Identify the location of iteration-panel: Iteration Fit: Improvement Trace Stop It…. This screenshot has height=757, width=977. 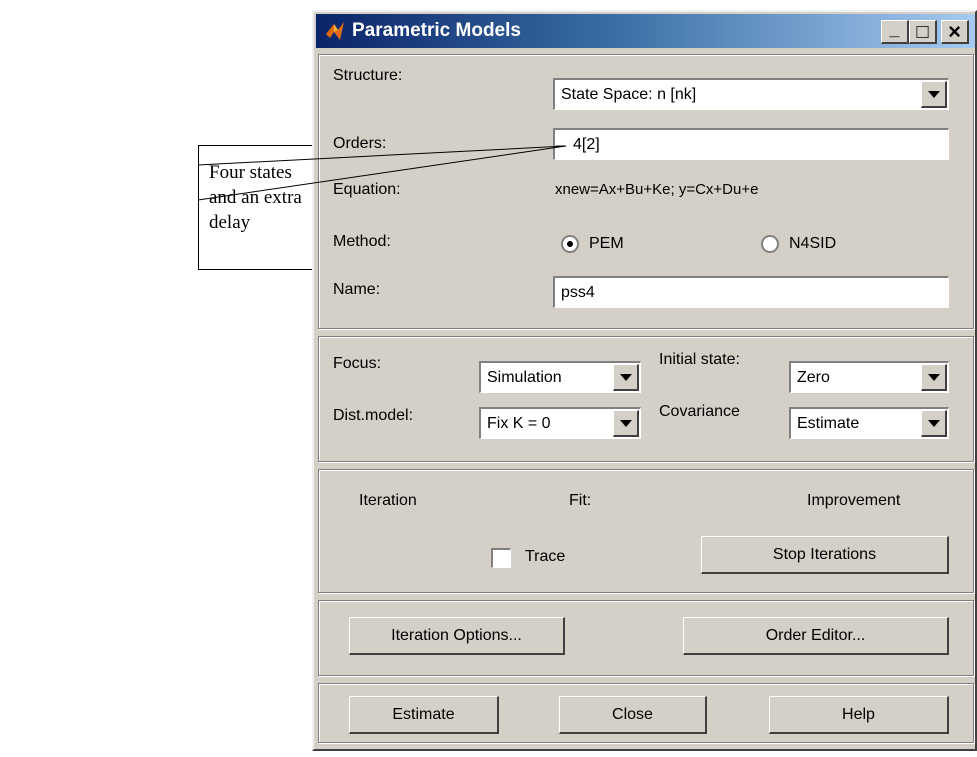
(646, 531).